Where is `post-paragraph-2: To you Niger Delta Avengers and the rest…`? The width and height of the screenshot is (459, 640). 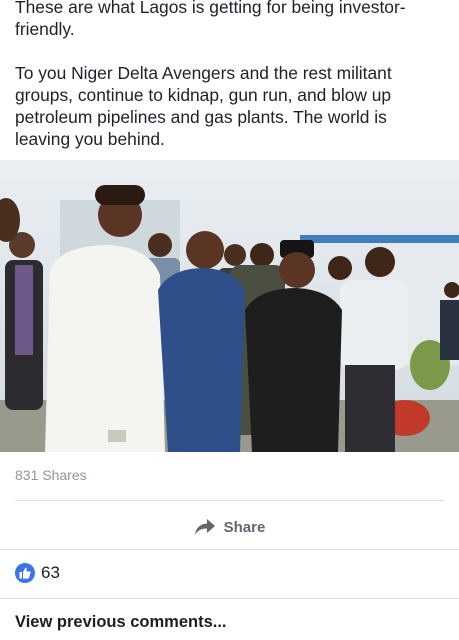 post-paragraph-2: To you Niger Delta Avengers and the rest… is located at coordinates (203, 106).